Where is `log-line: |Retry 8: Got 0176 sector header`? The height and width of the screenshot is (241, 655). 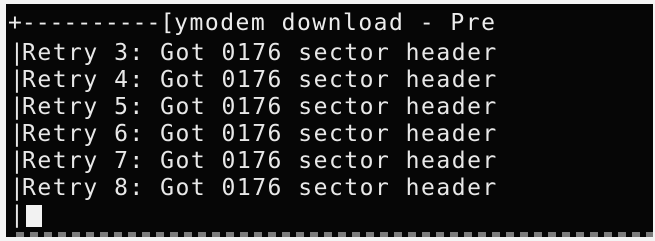 log-line: |Retry 8: Got 0176 sector header is located at coordinates (254, 188).